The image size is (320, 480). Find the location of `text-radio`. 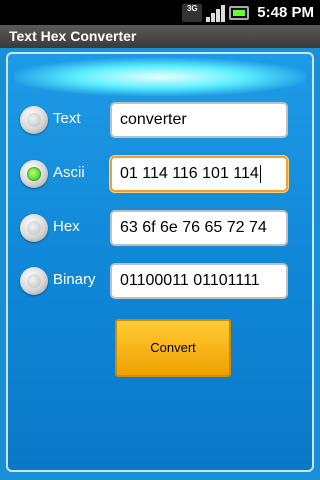

text-radio is located at coordinates (34, 120).